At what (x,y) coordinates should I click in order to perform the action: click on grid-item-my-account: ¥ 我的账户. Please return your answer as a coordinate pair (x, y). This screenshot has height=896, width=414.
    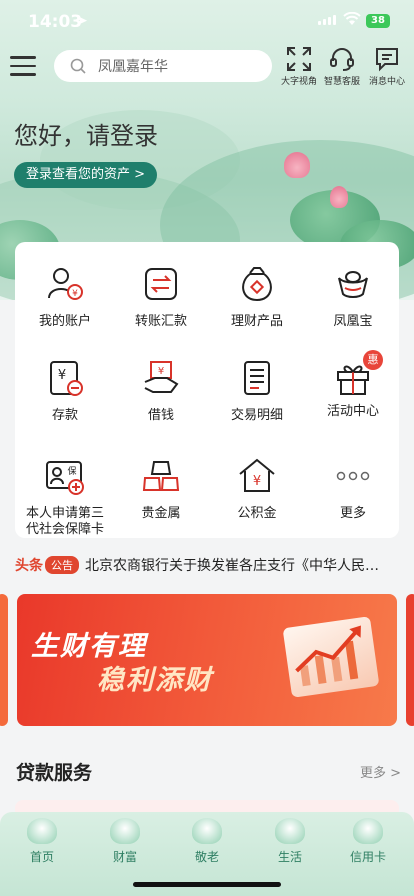
    Looking at the image, I should click on (65, 297).